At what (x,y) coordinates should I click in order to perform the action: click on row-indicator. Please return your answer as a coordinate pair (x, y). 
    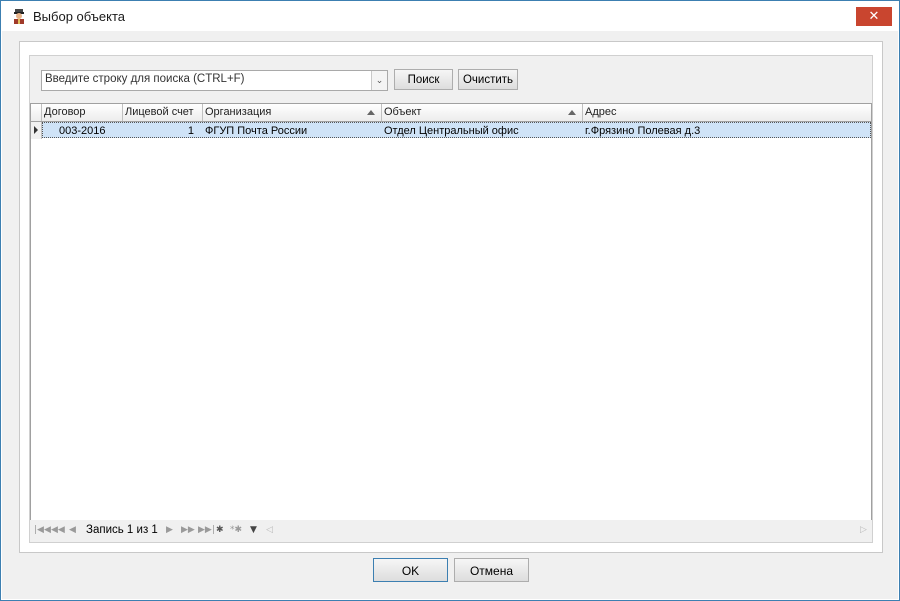
    Looking at the image, I should click on (36, 130).